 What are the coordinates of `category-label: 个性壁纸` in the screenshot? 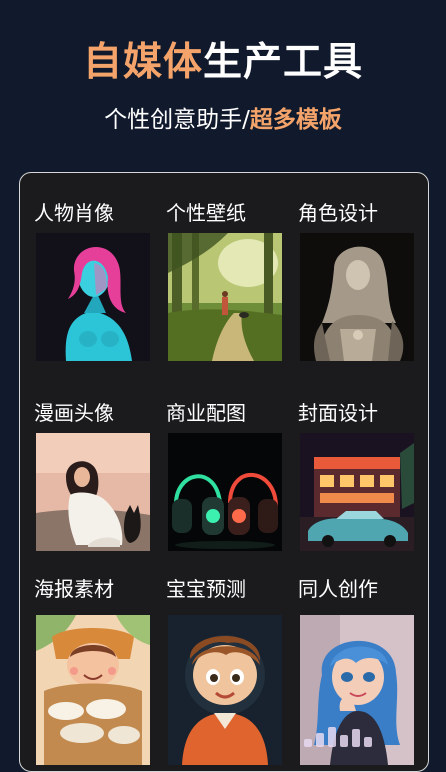 It's located at (206, 213).